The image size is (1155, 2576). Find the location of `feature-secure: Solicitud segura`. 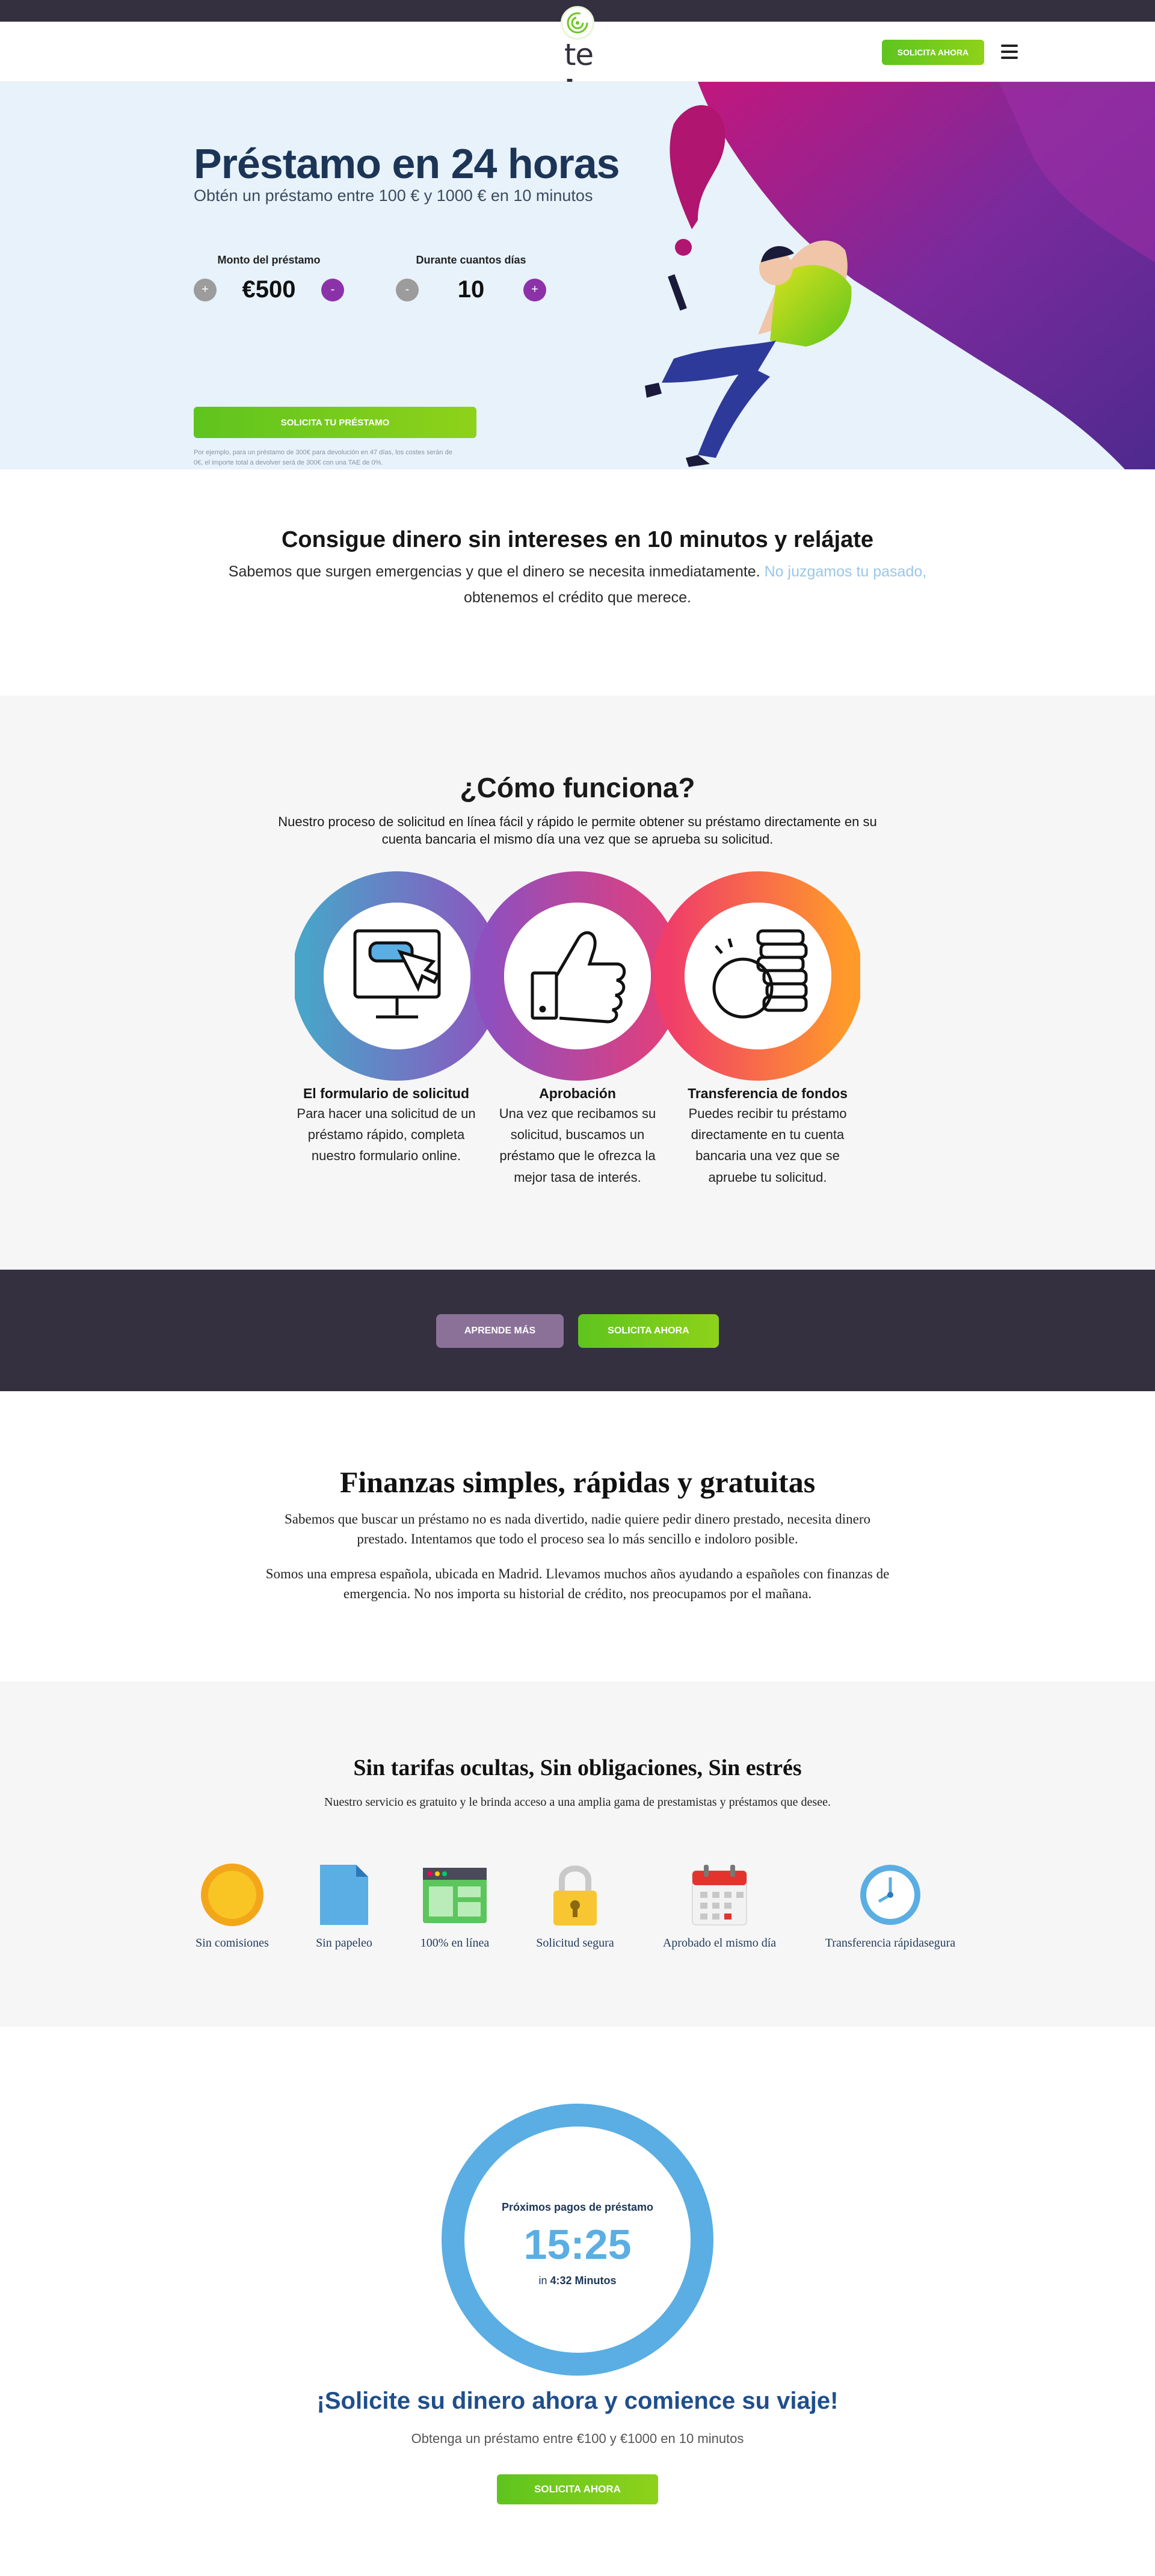

feature-secure: Solicitud segura is located at coordinates (575, 1906).